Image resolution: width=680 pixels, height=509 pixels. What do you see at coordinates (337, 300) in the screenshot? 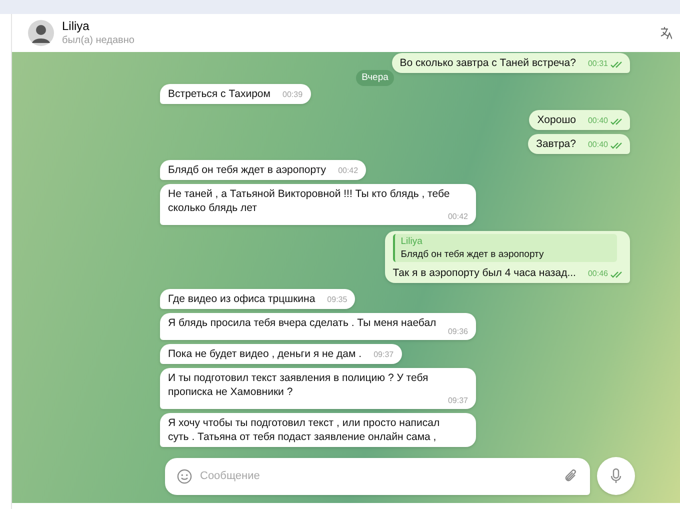
I see `message-time: 09:35` at bounding box center [337, 300].